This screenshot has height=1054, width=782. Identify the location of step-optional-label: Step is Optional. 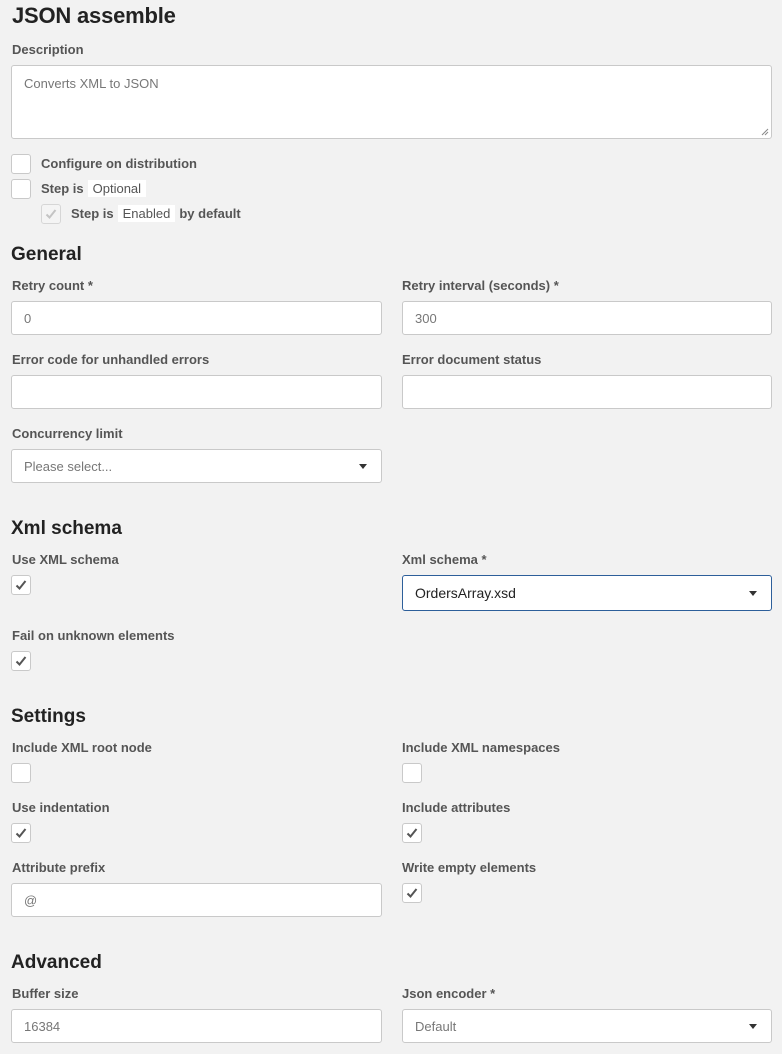
(95, 188).